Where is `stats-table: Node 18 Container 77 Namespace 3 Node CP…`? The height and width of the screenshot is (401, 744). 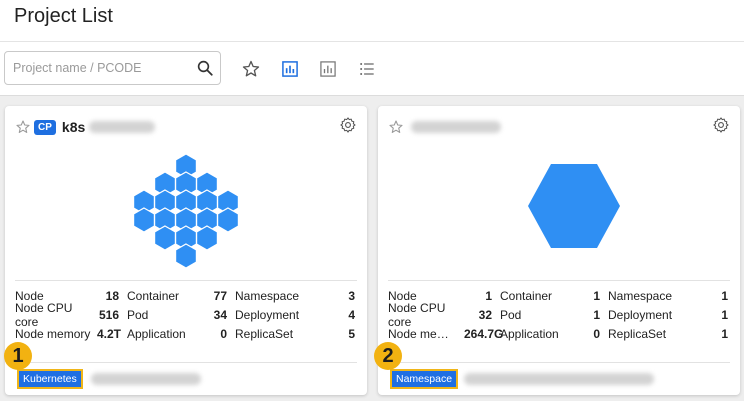 stats-table: Node 18 Container 77 Namespace 3 Node CP… is located at coordinates (186, 311).